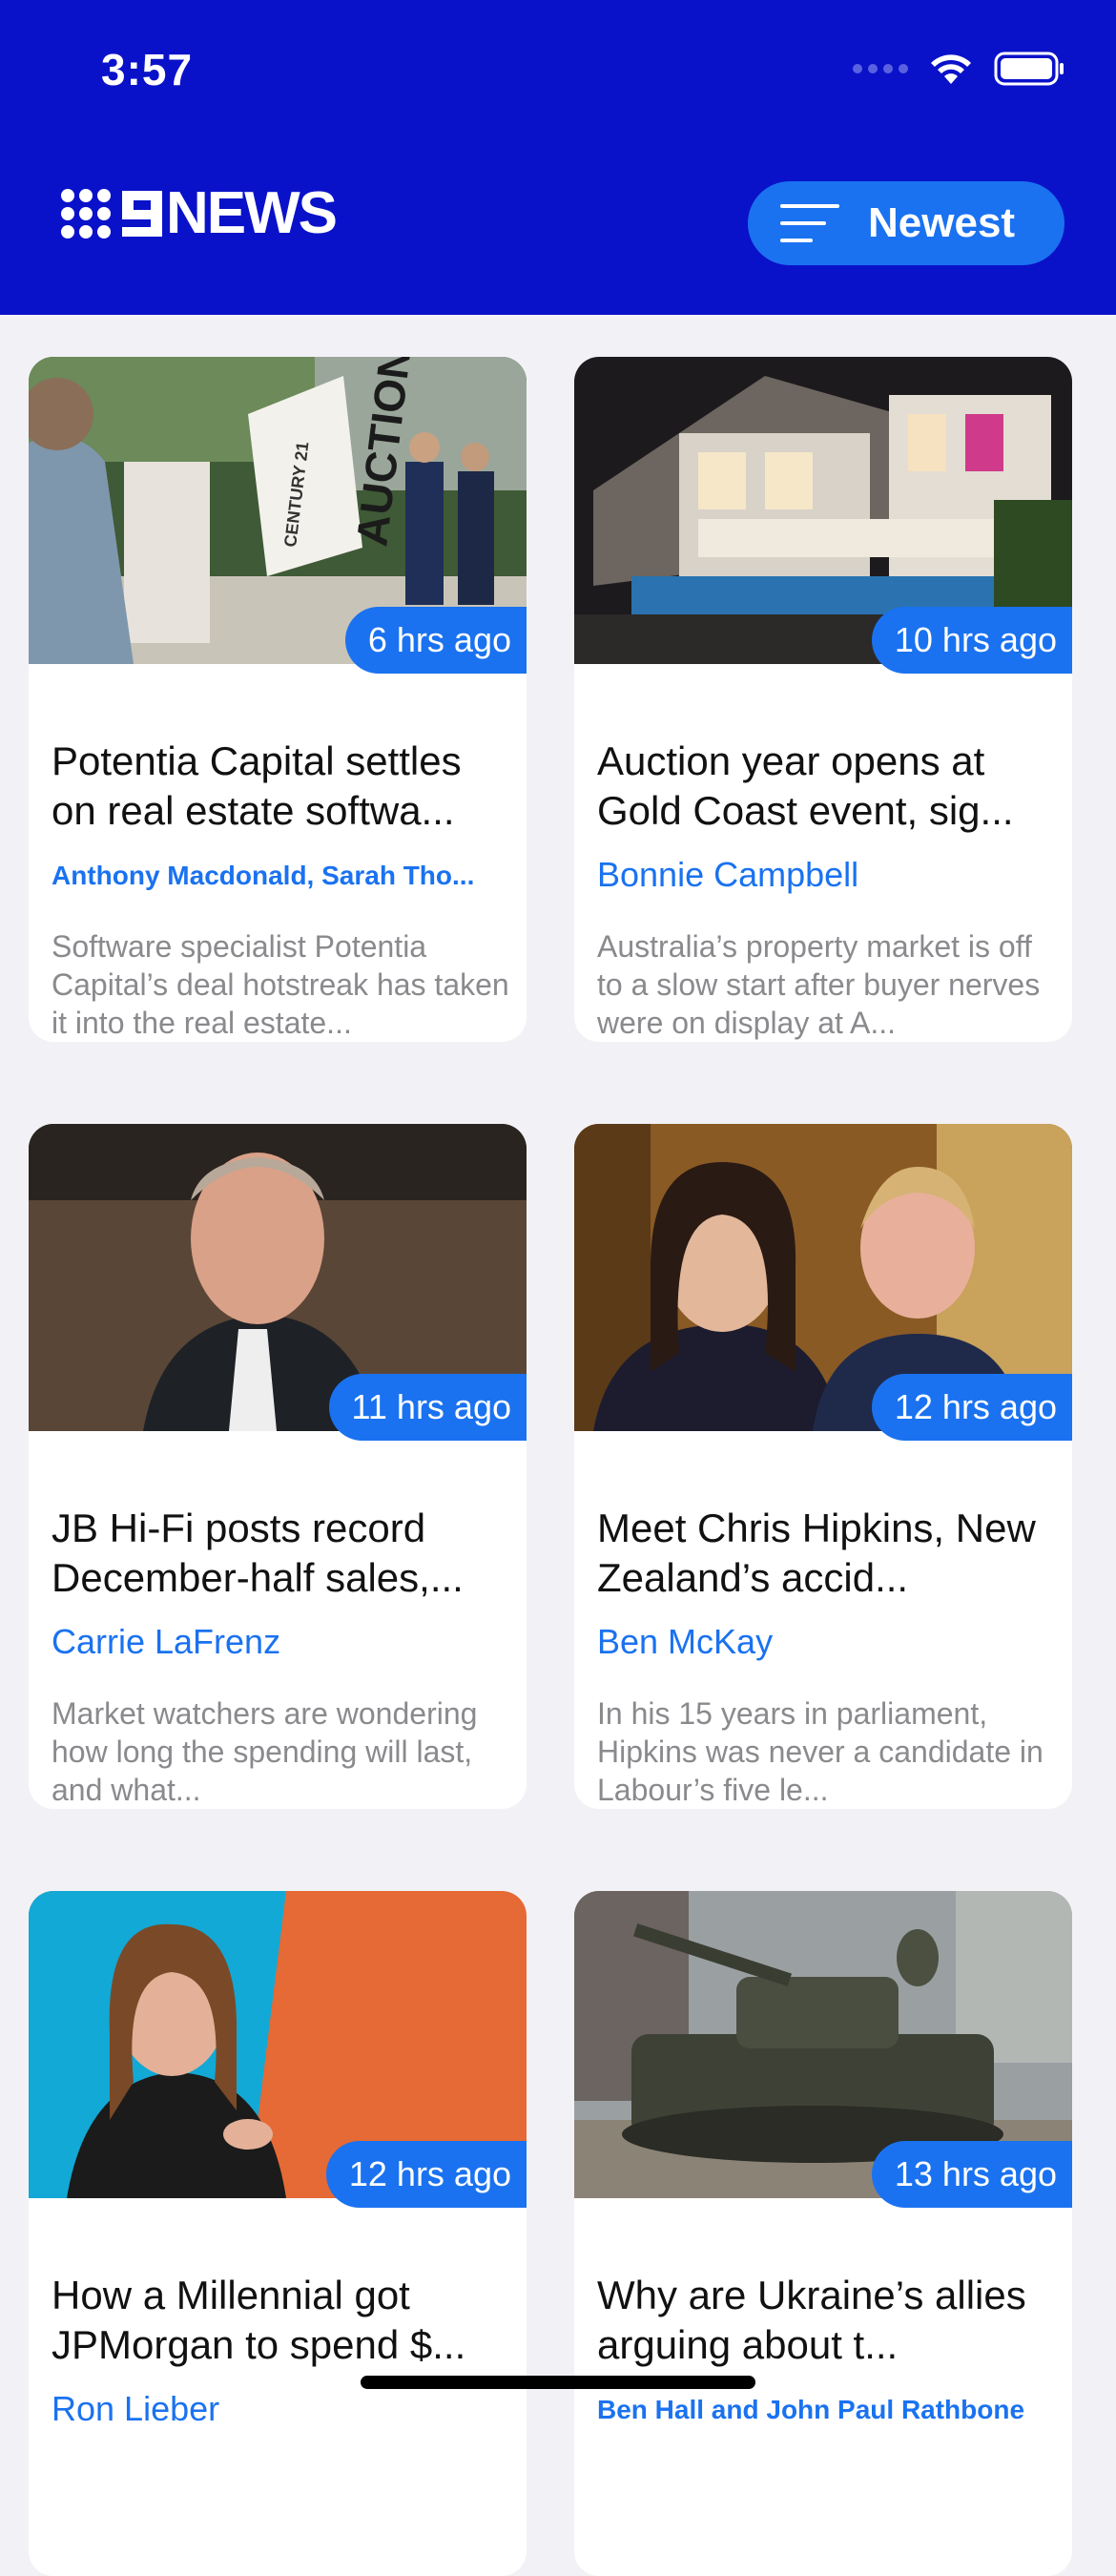 This screenshot has height=2576, width=1116. Describe the element at coordinates (971, 640) in the screenshot. I see `time-badge: 10 hrs ago` at that location.